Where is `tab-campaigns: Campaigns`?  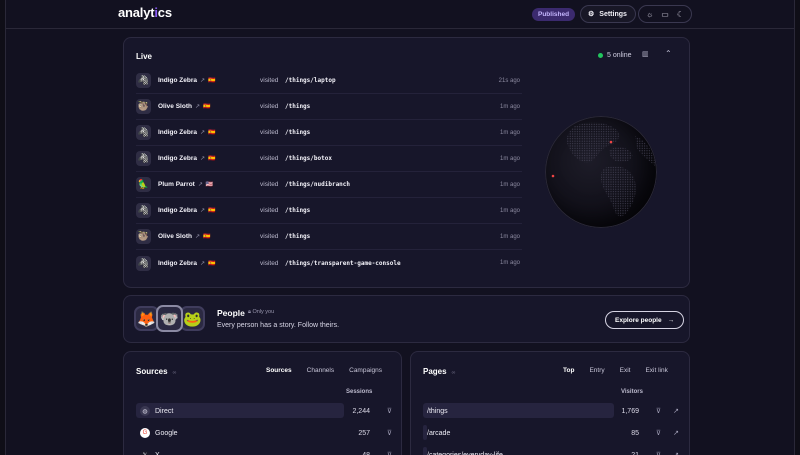
tab-campaigns: Campaigns is located at coordinates (365, 370).